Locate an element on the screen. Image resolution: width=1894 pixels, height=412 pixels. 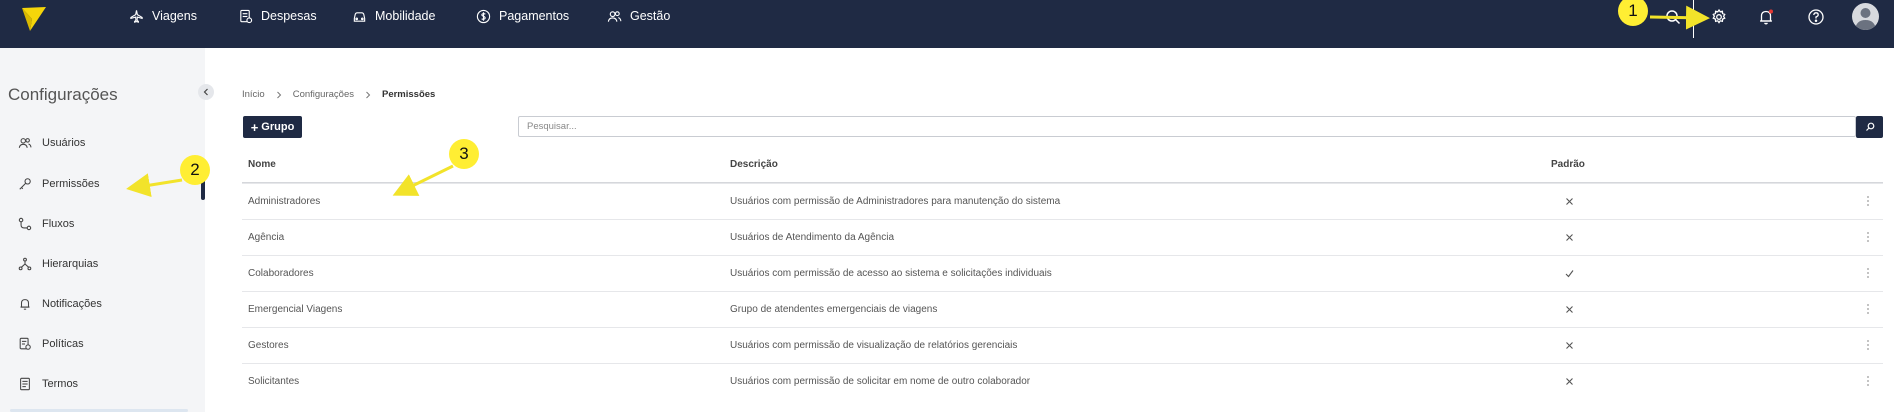
check-icon is located at coordinates (1569, 274).